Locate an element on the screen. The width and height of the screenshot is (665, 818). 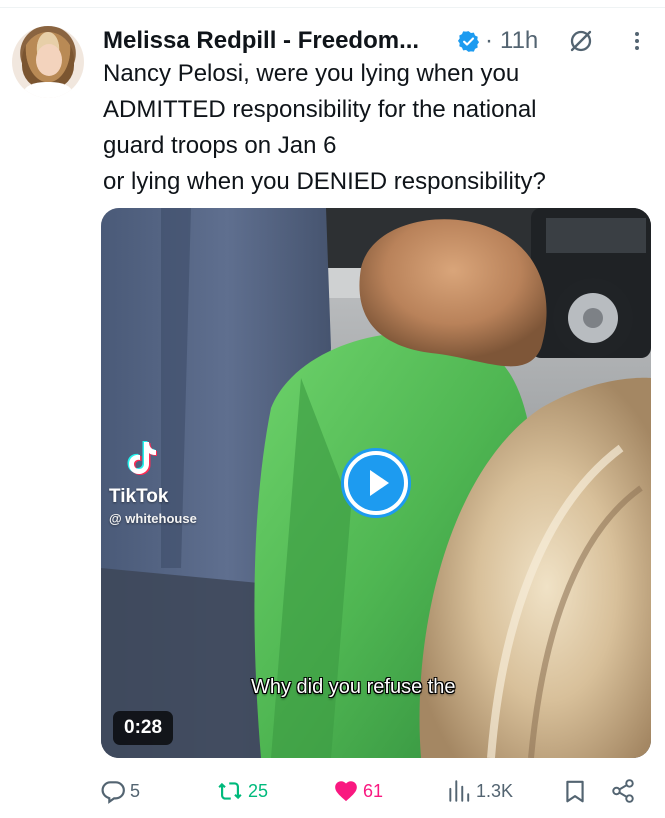
tweet-actions: 5 25 61 1.3K is located at coordinates (375, 791).